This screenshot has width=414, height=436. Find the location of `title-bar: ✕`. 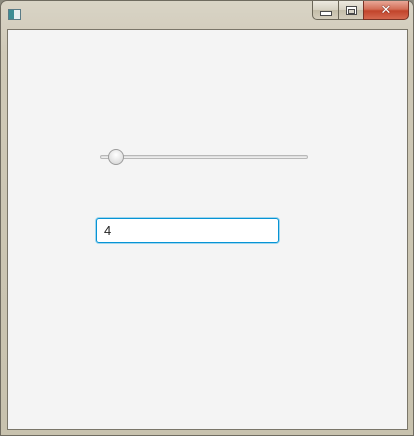

title-bar: ✕ is located at coordinates (207, 14).